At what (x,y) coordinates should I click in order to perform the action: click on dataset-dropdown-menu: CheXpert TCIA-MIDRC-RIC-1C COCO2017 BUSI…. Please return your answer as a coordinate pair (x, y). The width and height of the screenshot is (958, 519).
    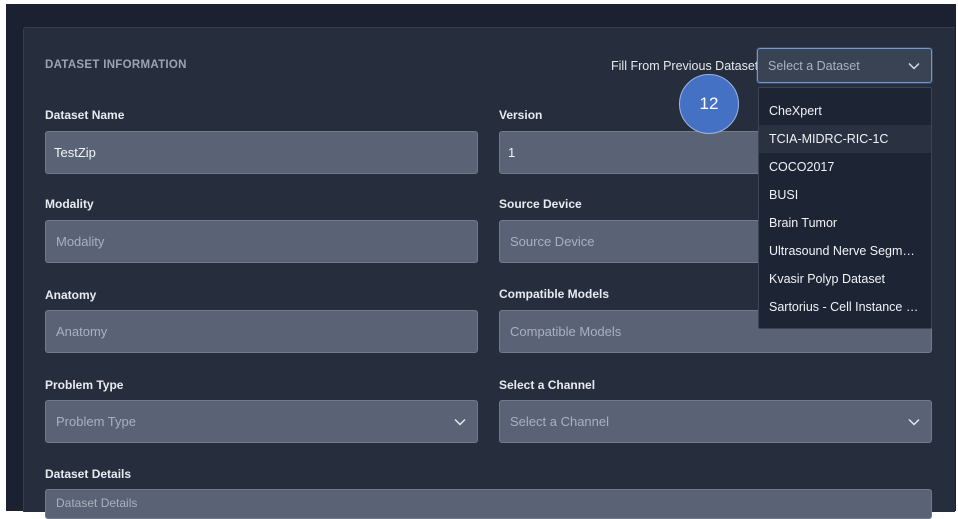
    Looking at the image, I should click on (845, 208).